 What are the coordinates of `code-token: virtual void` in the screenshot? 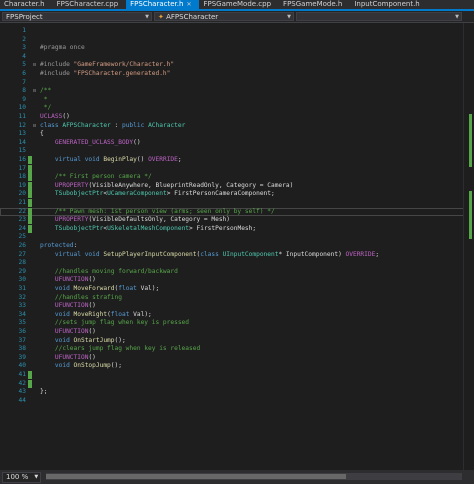 It's located at (72, 254).